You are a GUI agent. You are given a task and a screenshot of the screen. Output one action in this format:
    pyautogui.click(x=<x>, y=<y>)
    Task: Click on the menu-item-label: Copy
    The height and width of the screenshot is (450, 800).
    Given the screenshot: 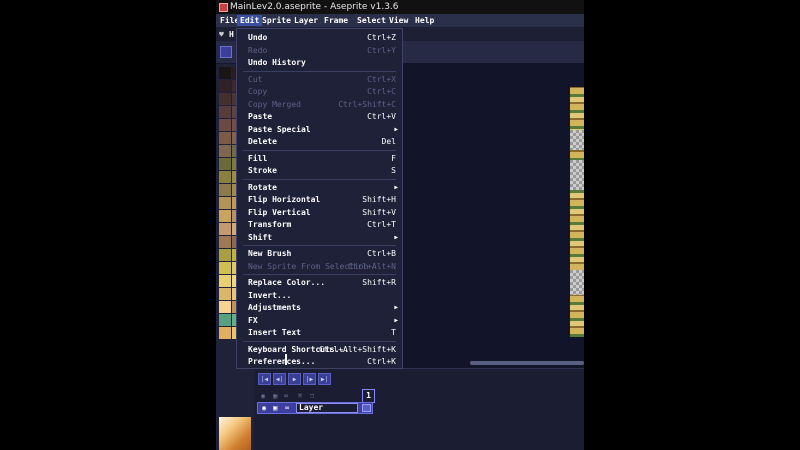 What is the action you would take?
    pyautogui.click(x=258, y=91)
    